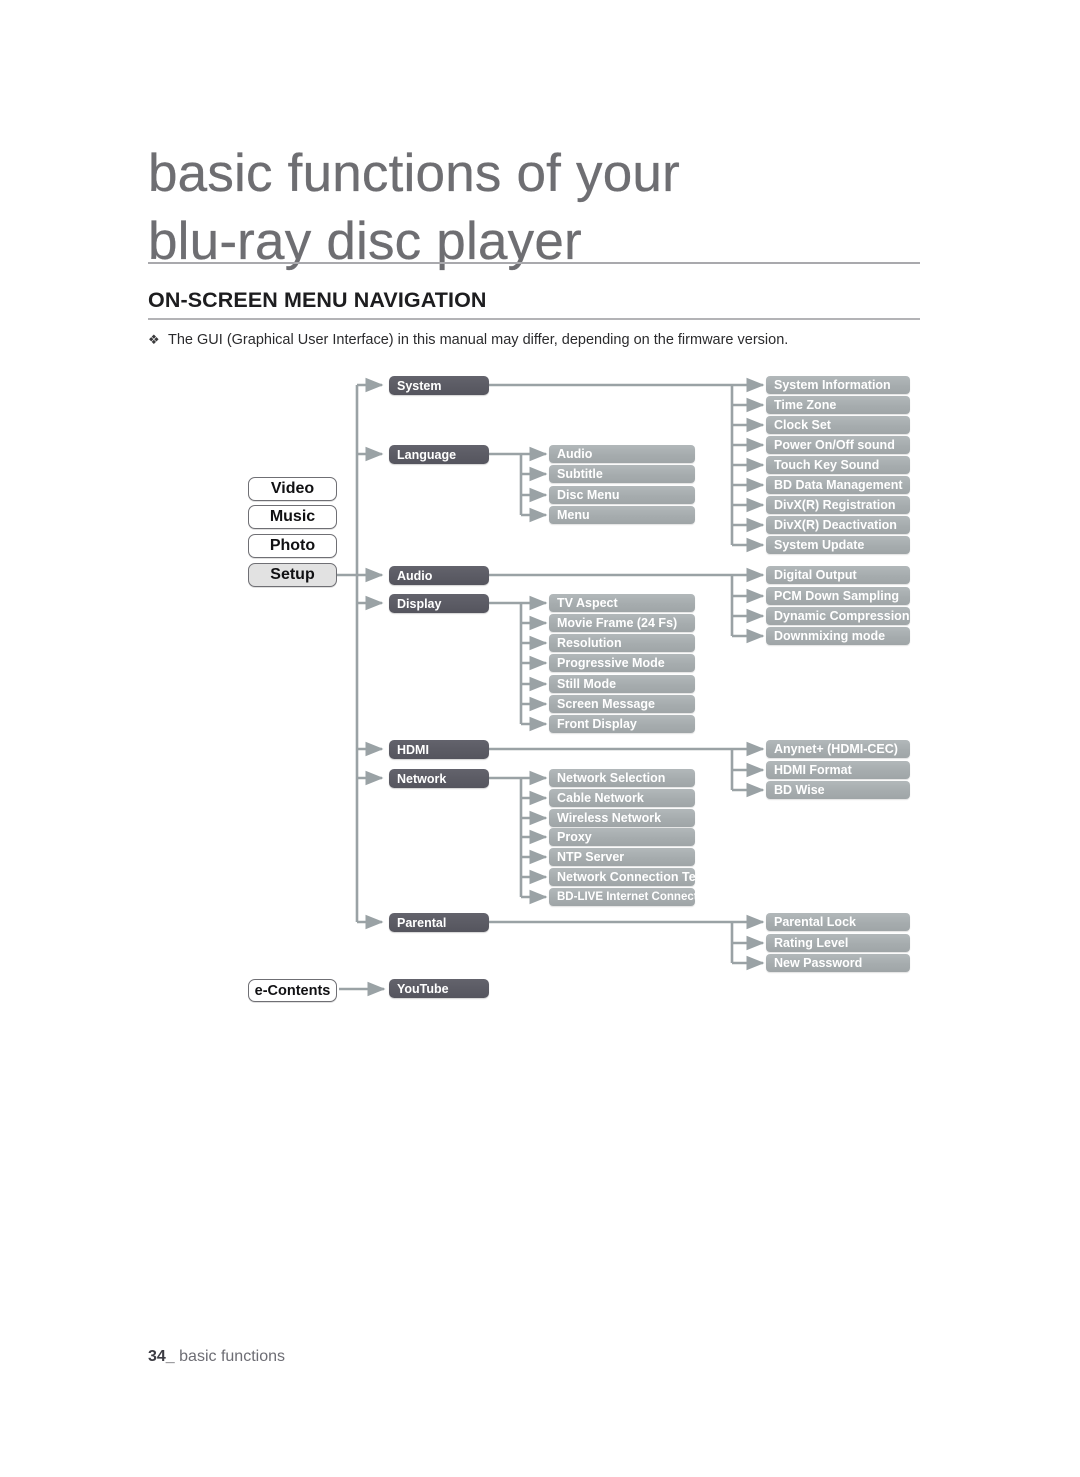 The image size is (1080, 1477). I want to click on node-downmixing-mode: Downmixing mode, so click(838, 636).